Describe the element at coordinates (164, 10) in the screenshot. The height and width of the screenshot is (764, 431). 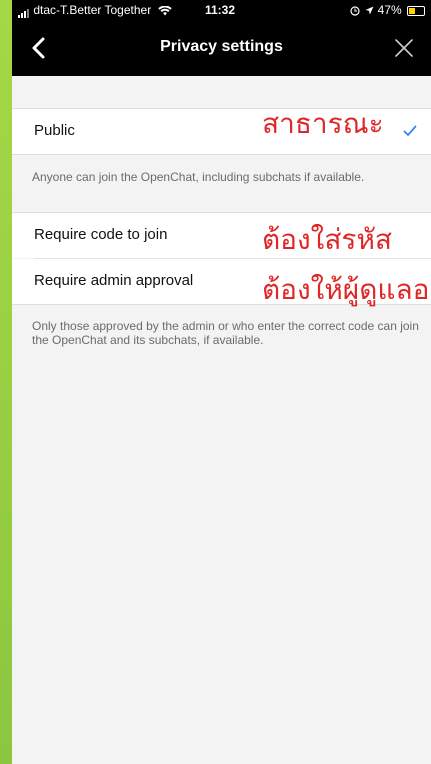
I see `wifi-icon` at that location.